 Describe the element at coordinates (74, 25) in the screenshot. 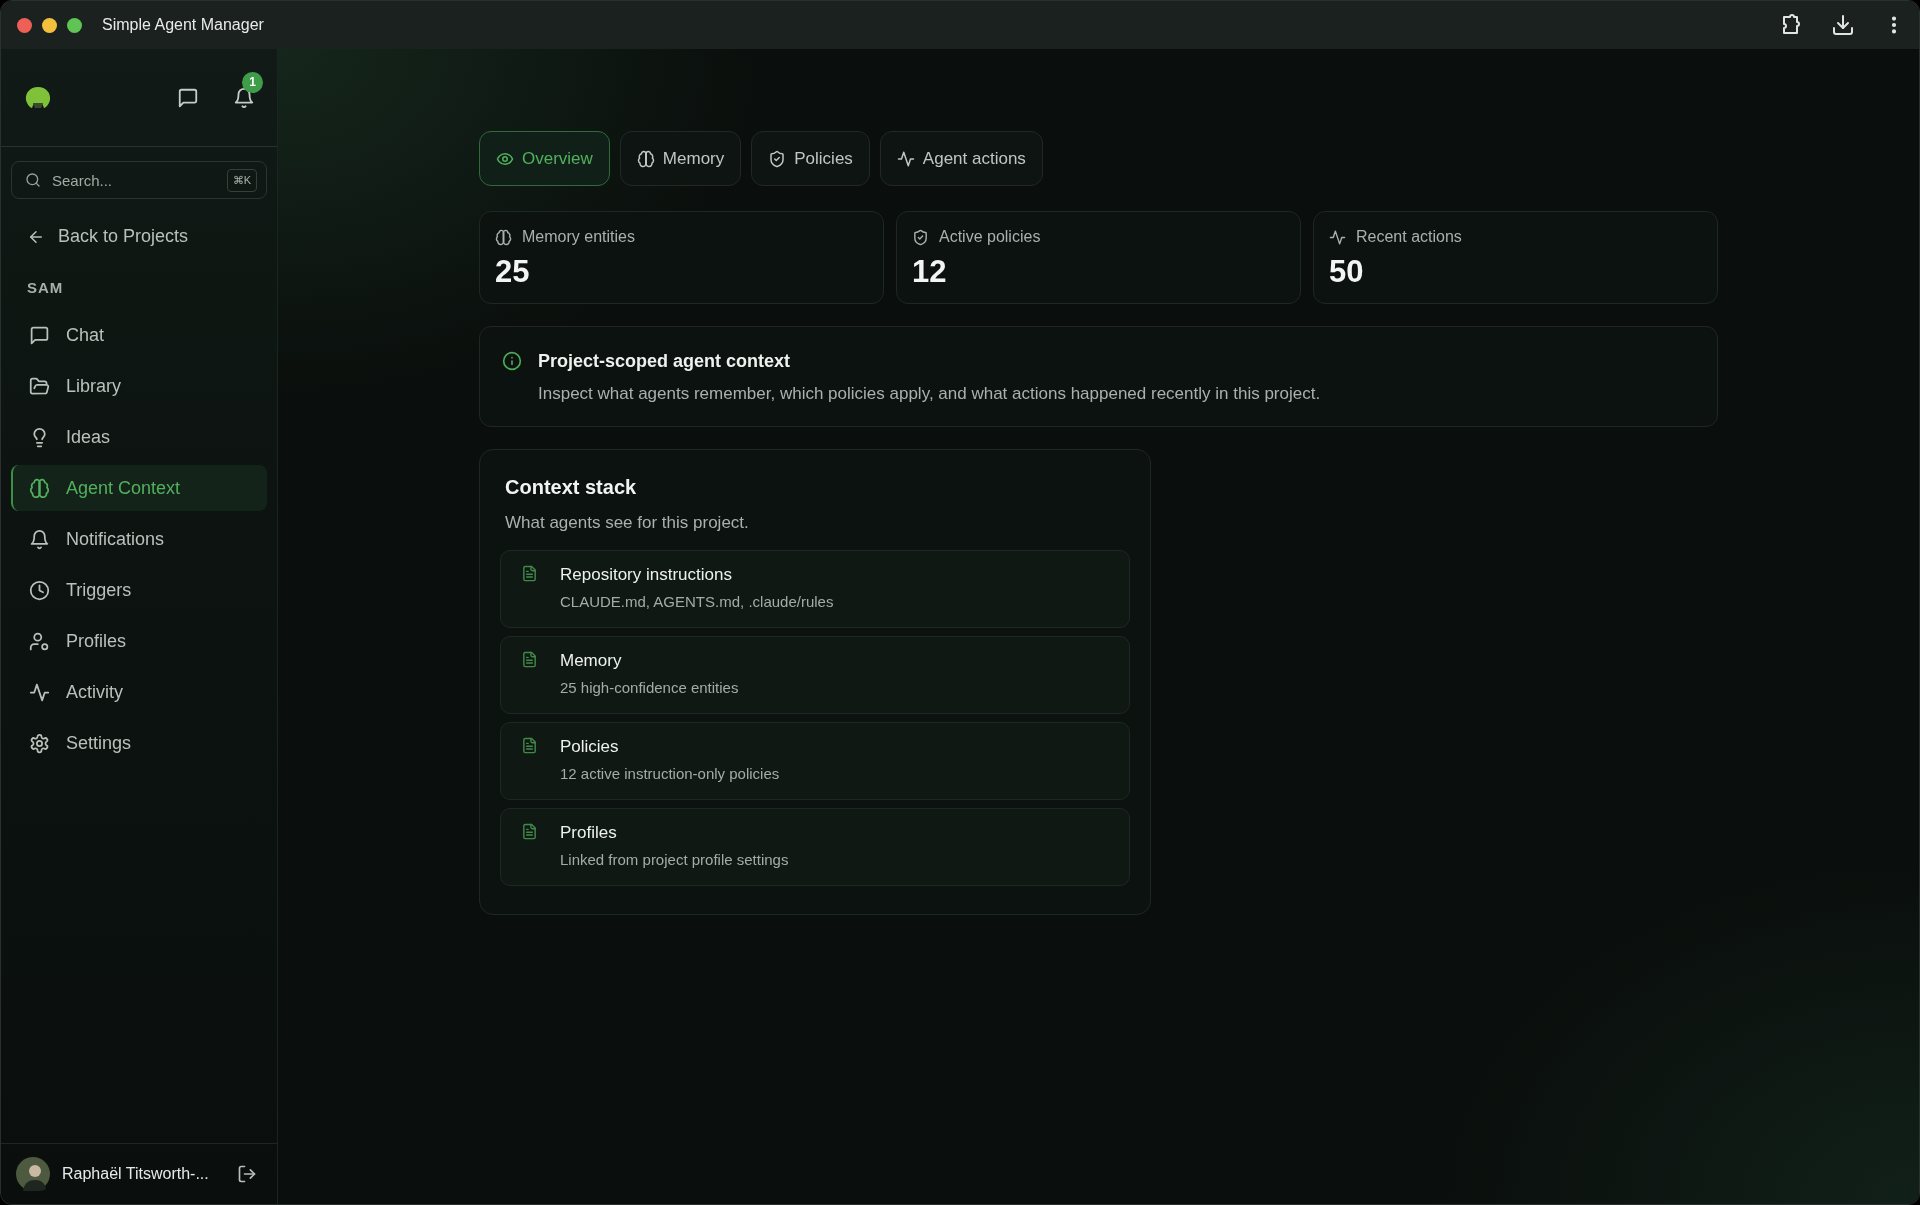

I see `maximize-window-button` at that location.